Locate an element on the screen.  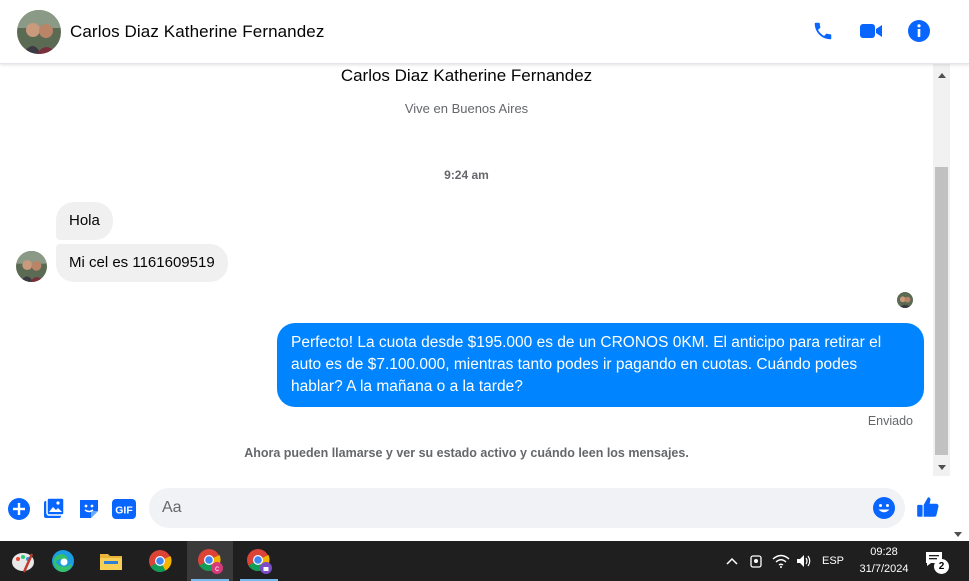
plus-icon is located at coordinates (19, 509).